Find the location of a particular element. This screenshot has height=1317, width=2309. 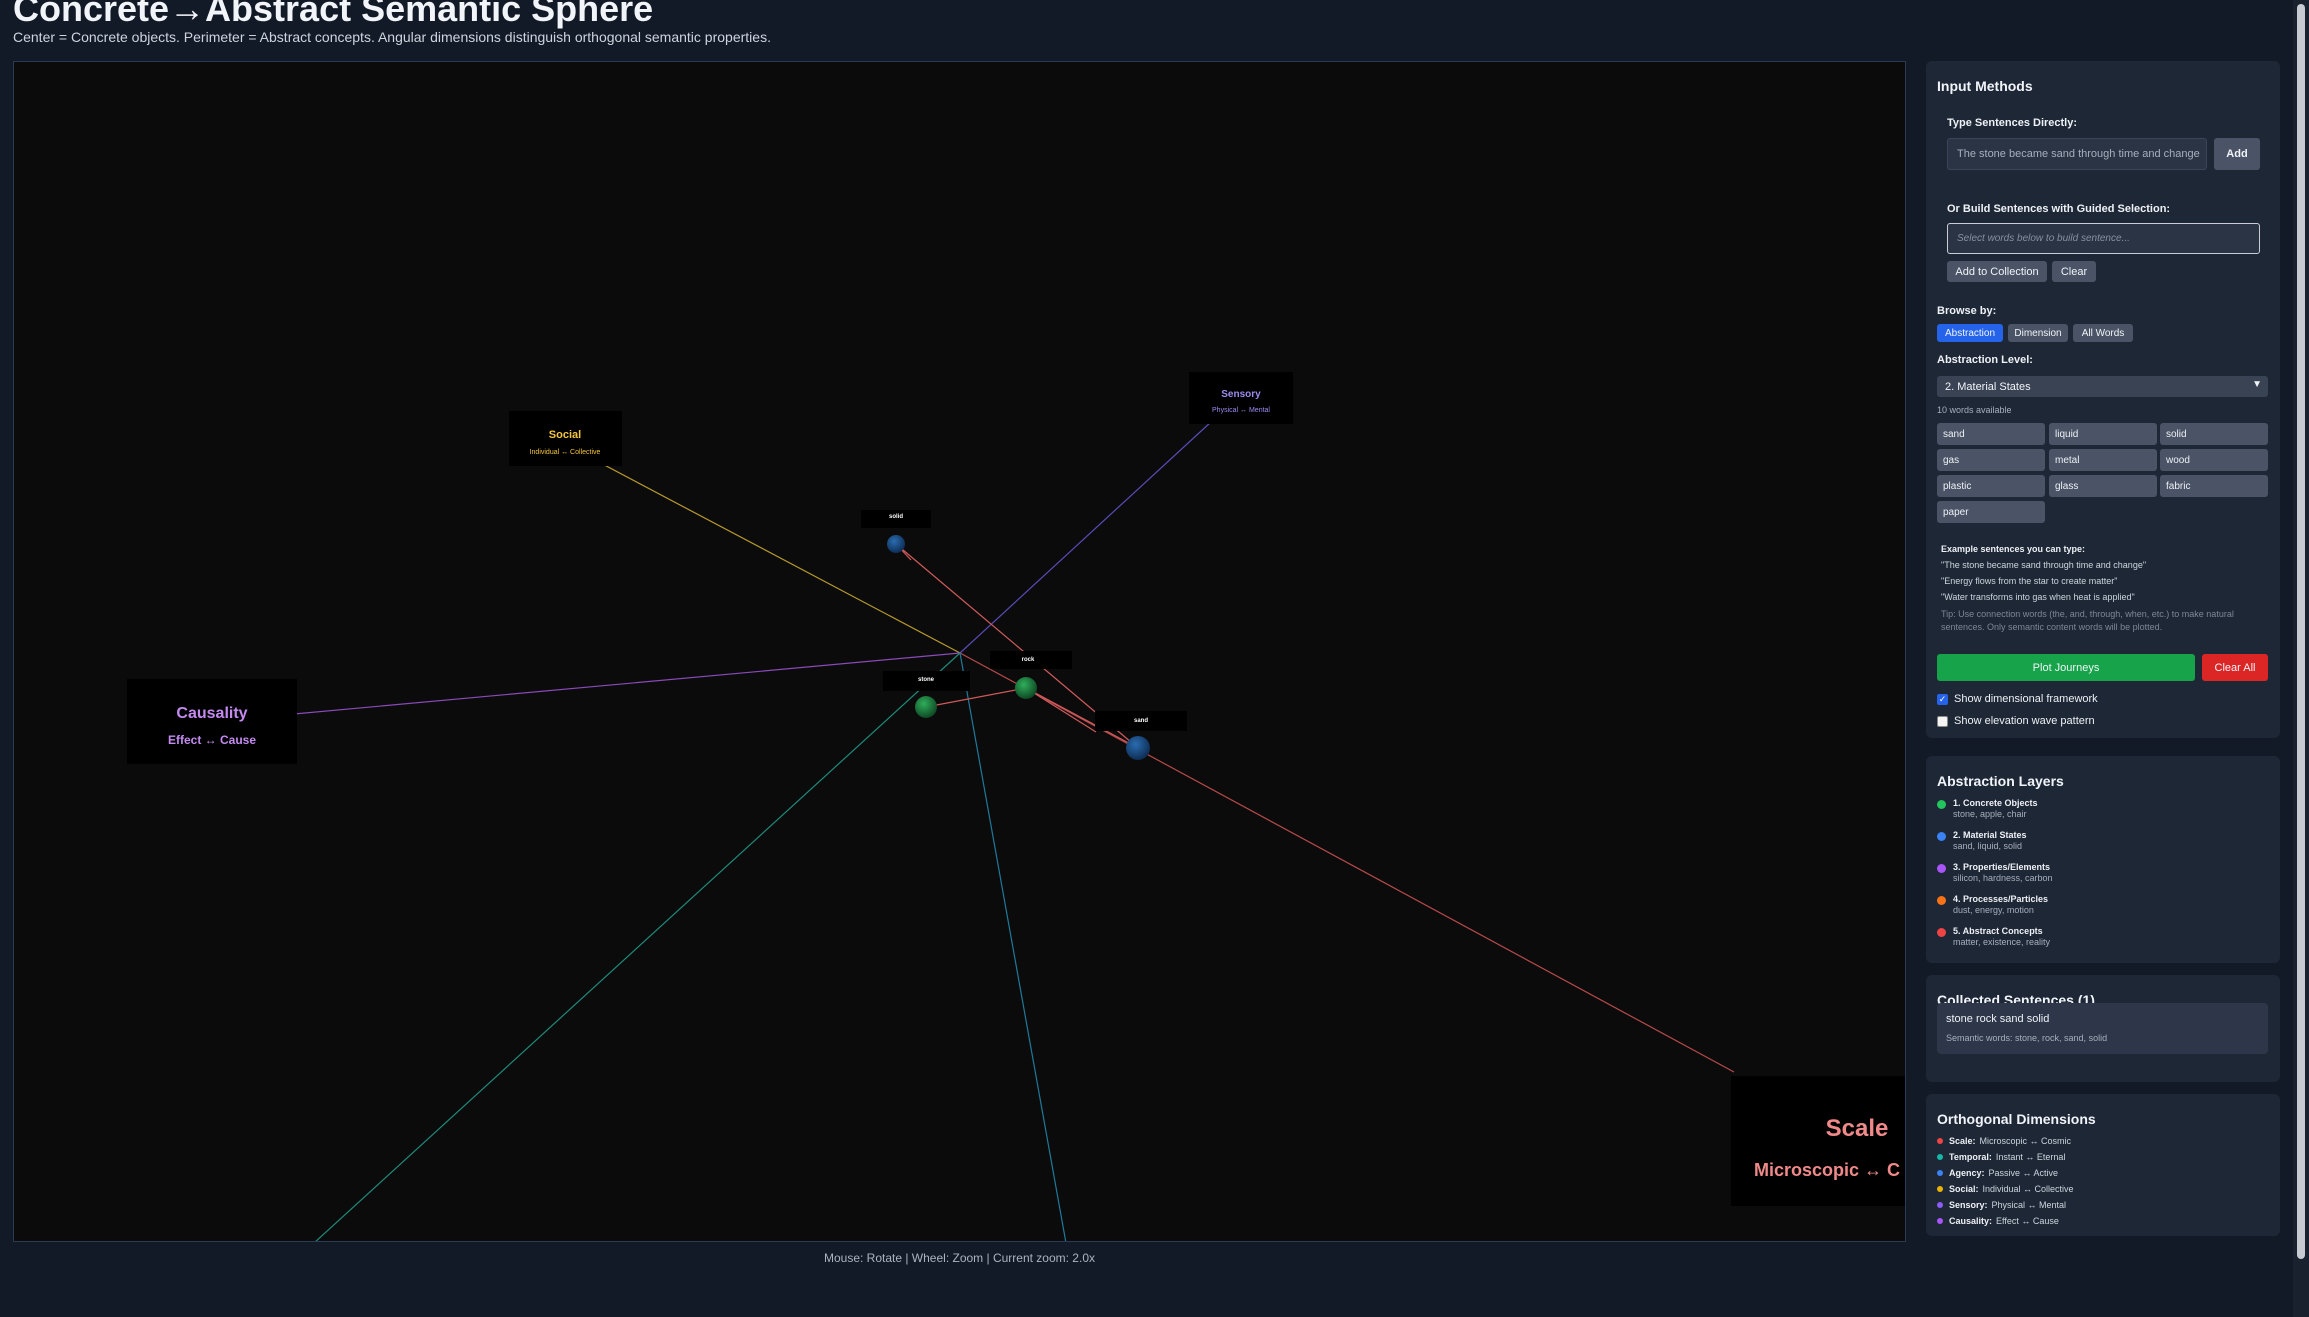

word-label-rock: rock is located at coordinates (1028, 660).